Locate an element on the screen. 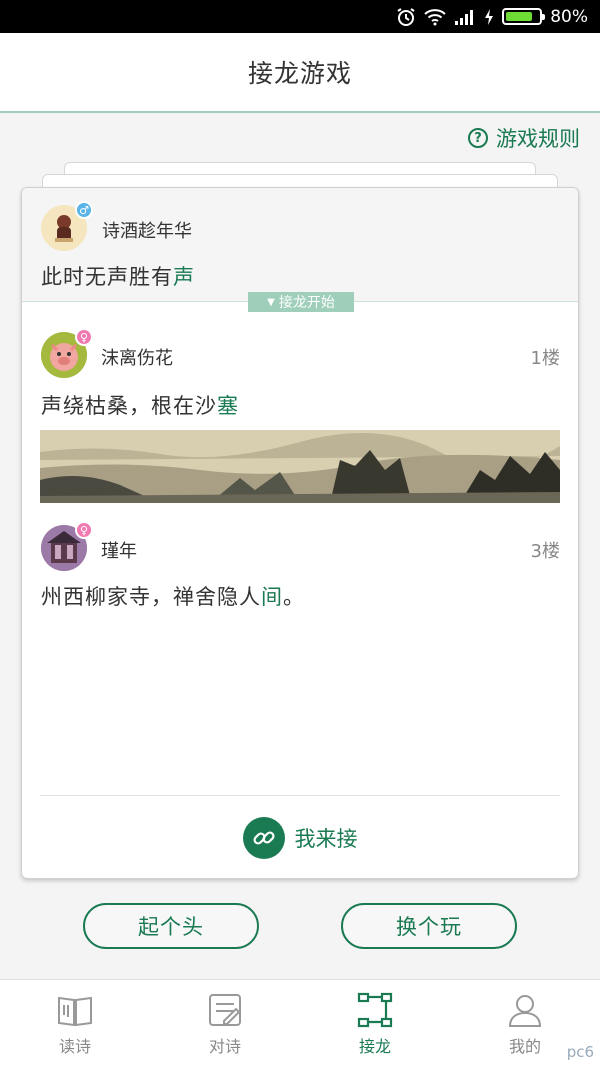 The width and height of the screenshot is (600, 1067). edit-icon is located at coordinates (225, 1009).